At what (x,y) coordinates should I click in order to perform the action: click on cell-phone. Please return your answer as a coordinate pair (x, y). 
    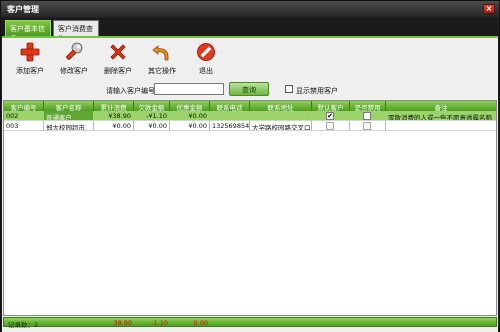
    Looking at the image, I should click on (230, 116).